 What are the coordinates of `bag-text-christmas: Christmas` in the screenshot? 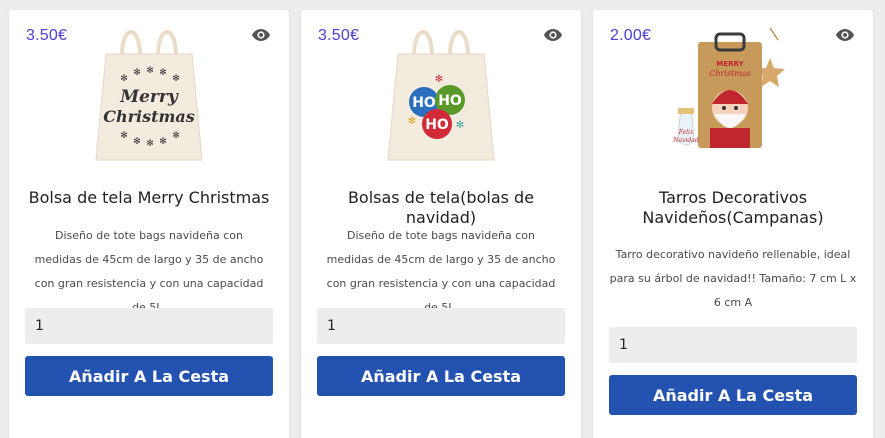 It's located at (149, 116).